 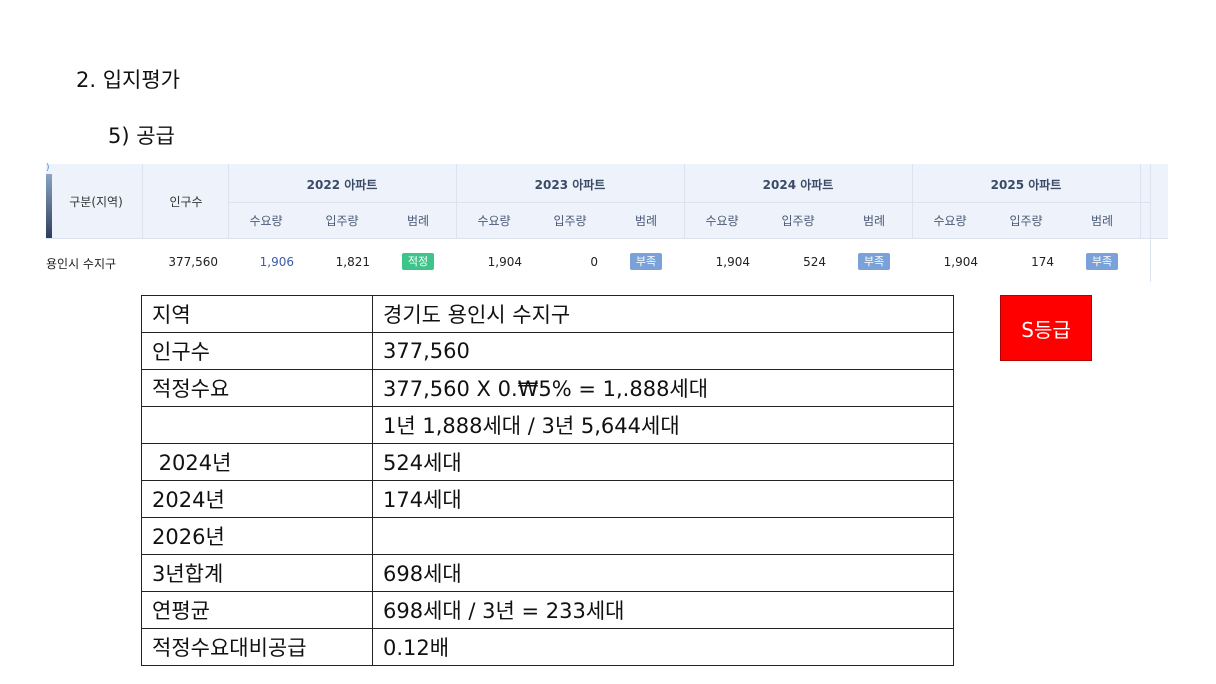 What do you see at coordinates (186, 202) in the screenshot?
I see `header-population: 인구수` at bounding box center [186, 202].